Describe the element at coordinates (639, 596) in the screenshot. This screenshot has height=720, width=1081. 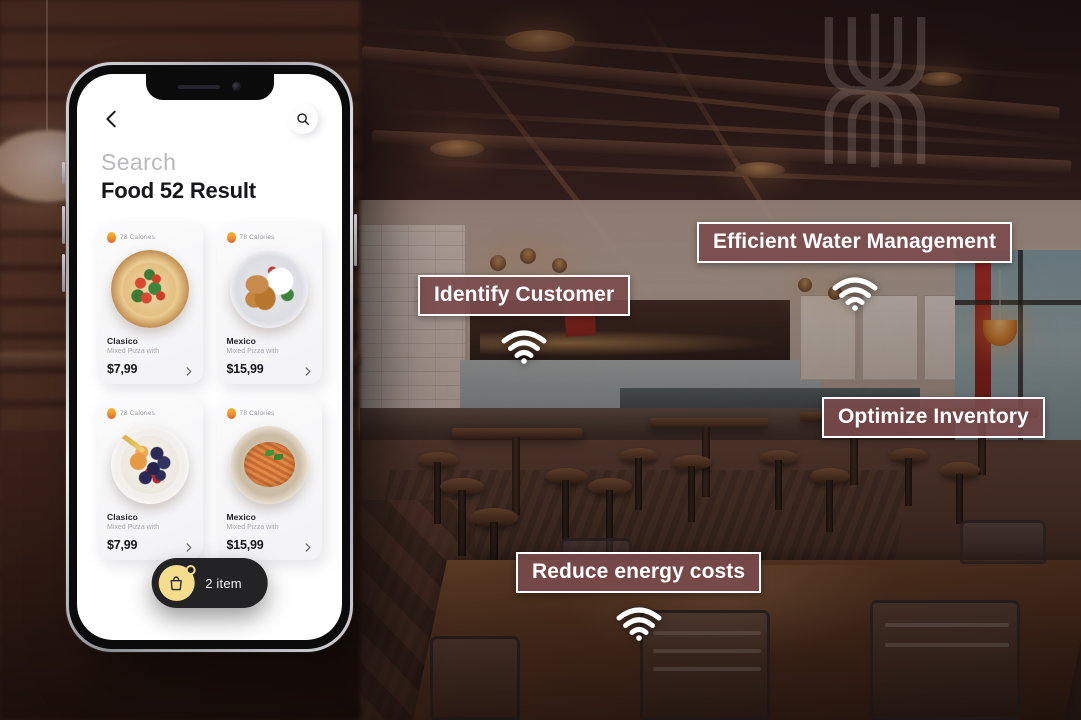
I see `callout-reduce-energy-costs: Reduce energy costs` at that location.